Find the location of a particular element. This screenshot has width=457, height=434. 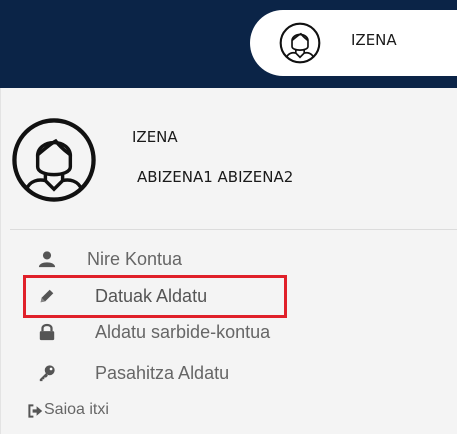

profile-avatar-icon is located at coordinates (54, 160).